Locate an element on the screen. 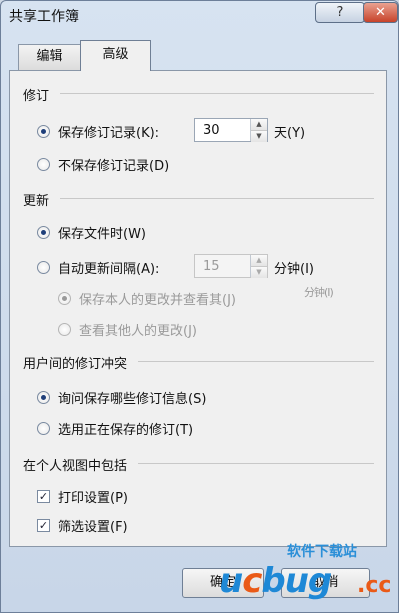 This screenshot has width=399, height=613. just-see-changes-radio is located at coordinates (64, 329).